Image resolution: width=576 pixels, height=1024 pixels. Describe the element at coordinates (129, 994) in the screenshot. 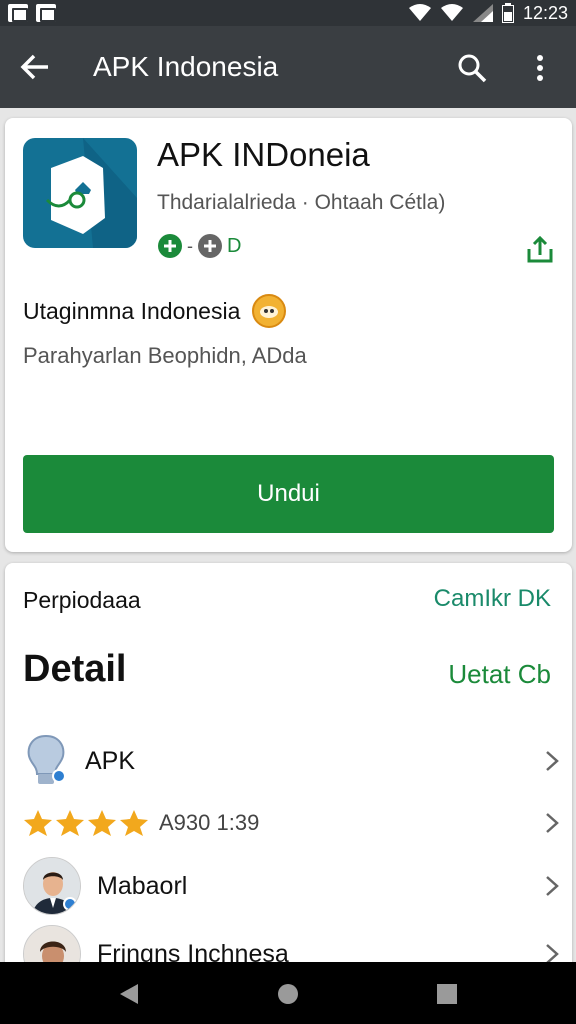

I see `back-icon` at that location.